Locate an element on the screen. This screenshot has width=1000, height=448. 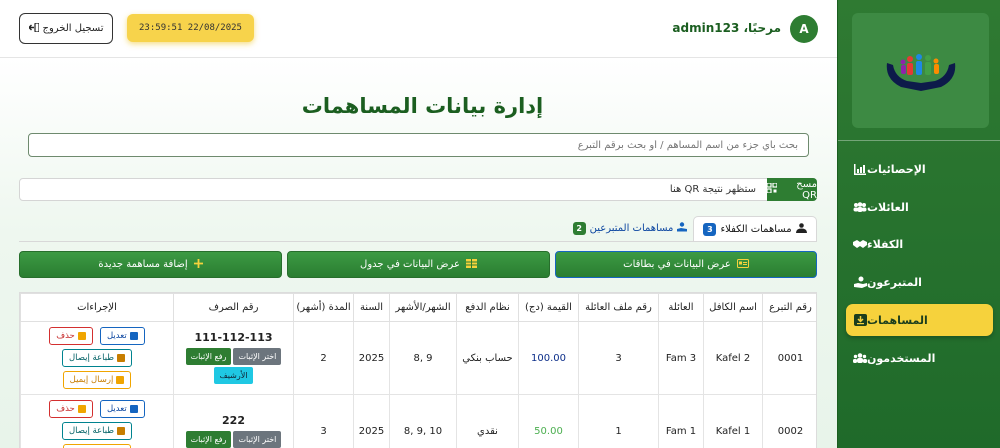
cell-file: 3 is located at coordinates (618, 358).